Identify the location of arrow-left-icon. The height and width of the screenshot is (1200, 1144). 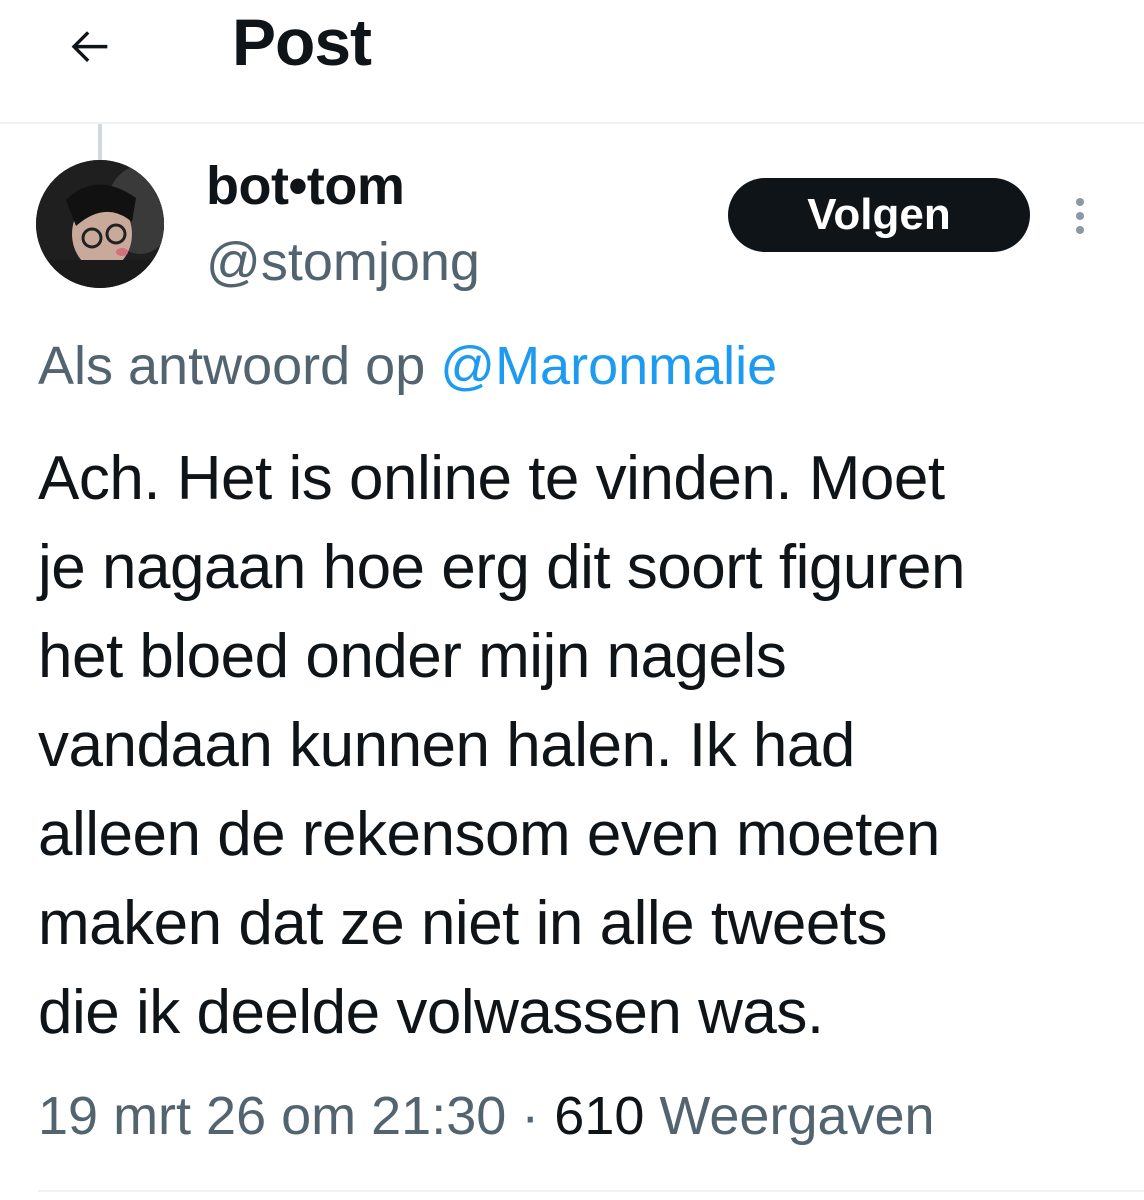
(89, 47).